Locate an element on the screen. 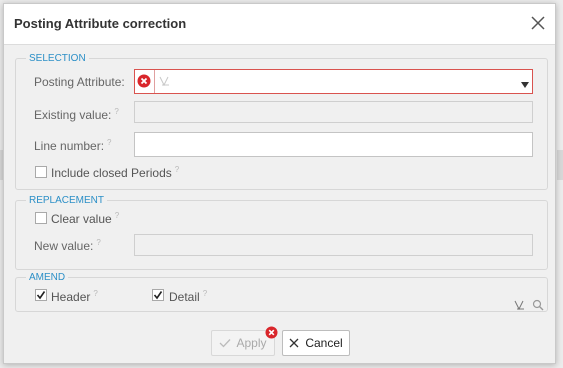 The image size is (563, 368). cancel-button: Cancel is located at coordinates (316, 343).